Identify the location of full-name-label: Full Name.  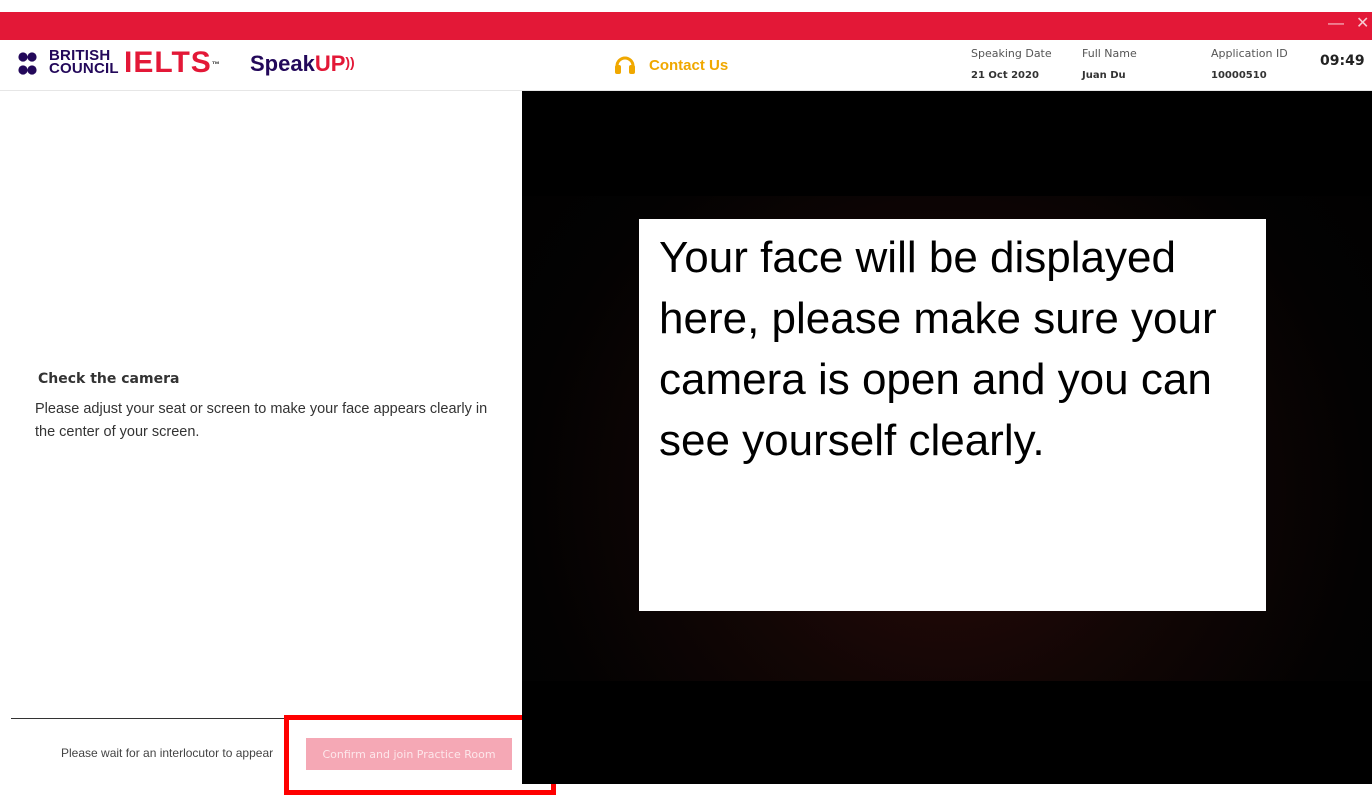
(1109, 53).